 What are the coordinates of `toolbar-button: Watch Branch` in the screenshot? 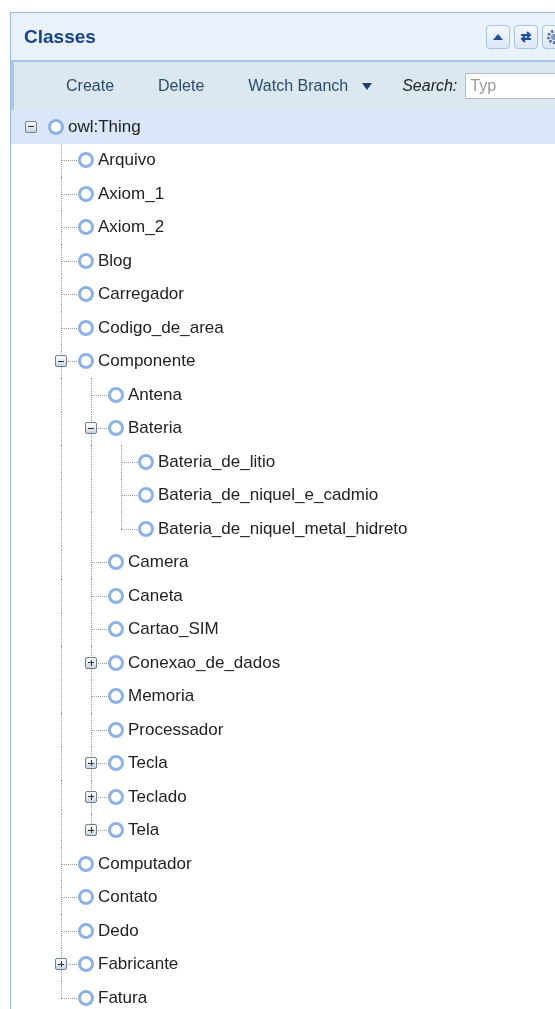 It's located at (298, 86).